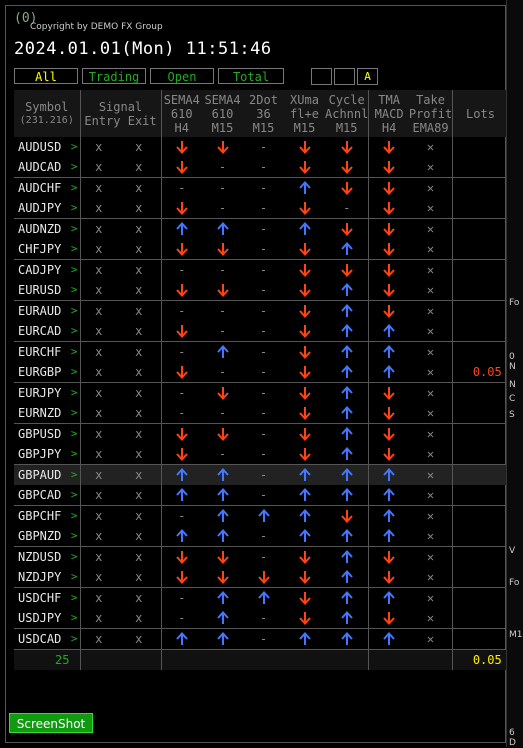  Describe the element at coordinates (261, 269) in the screenshot. I see `table-row: CADJPY > x x - - - ✕` at that location.